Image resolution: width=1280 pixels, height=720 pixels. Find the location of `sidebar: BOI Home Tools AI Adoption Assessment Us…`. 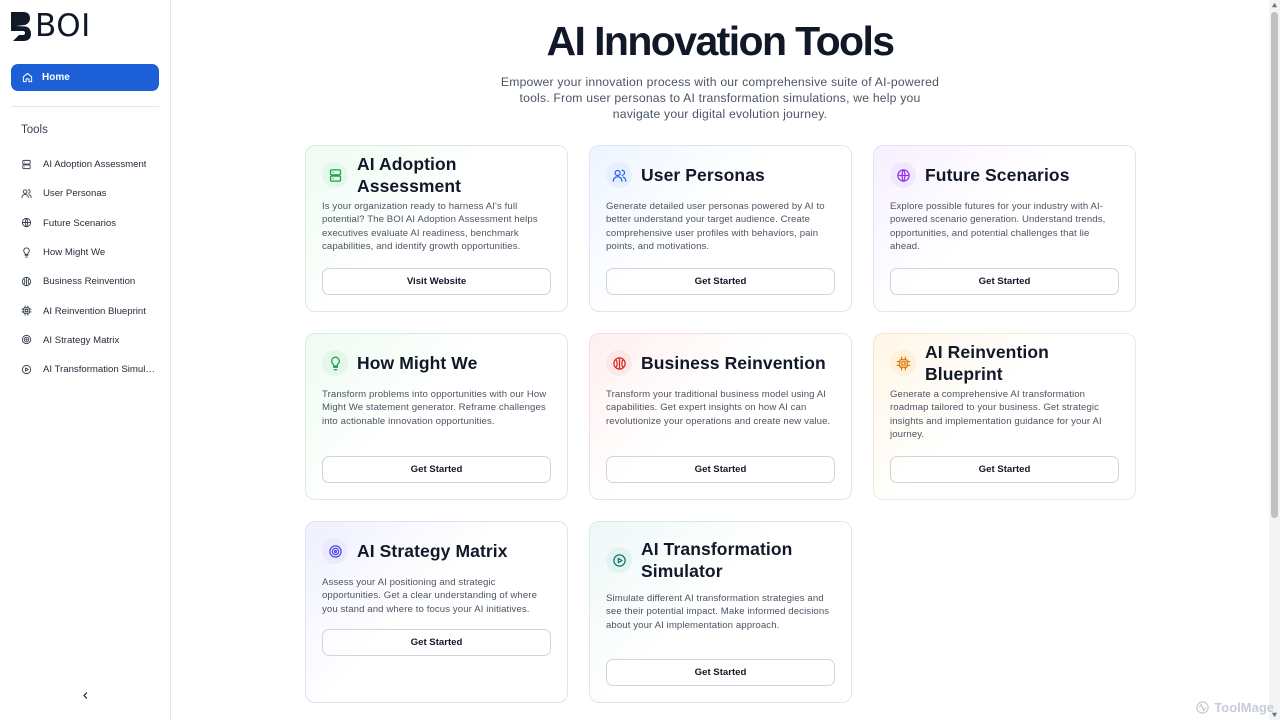

sidebar: BOI Home Tools AI Adoption Assessment Us… is located at coordinates (85, 360).